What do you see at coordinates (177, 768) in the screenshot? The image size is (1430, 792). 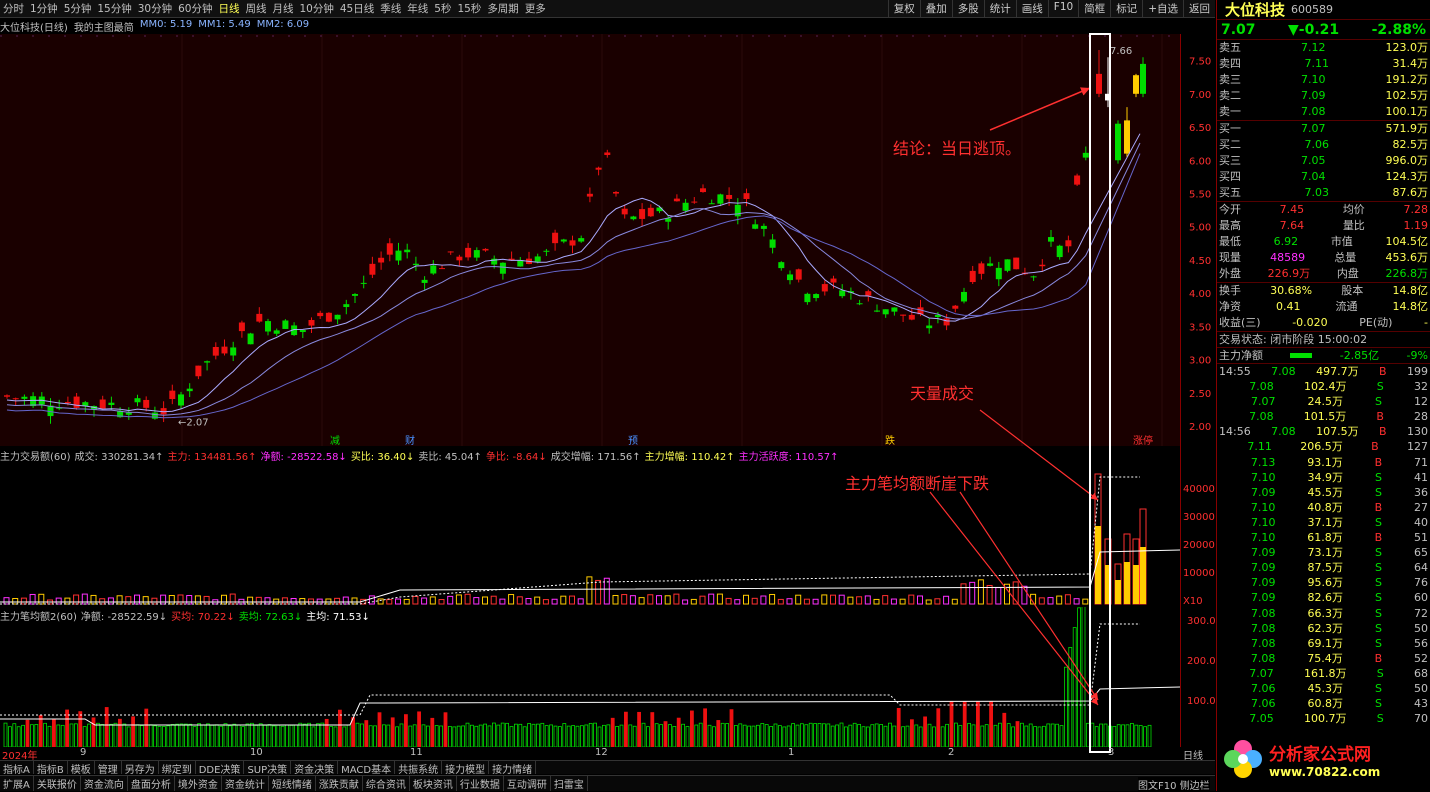 I see `bottom-tab-5: 绑定到` at bounding box center [177, 768].